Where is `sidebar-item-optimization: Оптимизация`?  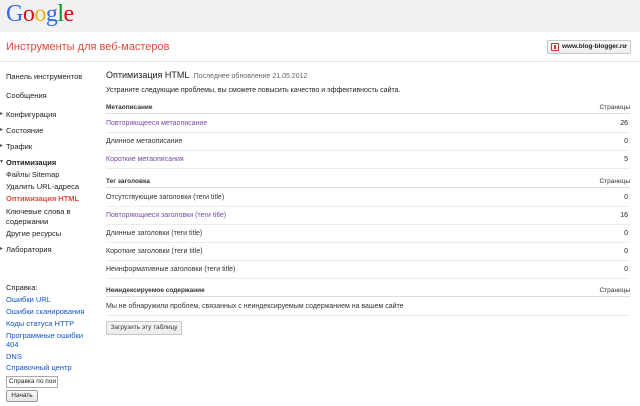
sidebar-item-optimization: Оптимизация is located at coordinates (28, 162).